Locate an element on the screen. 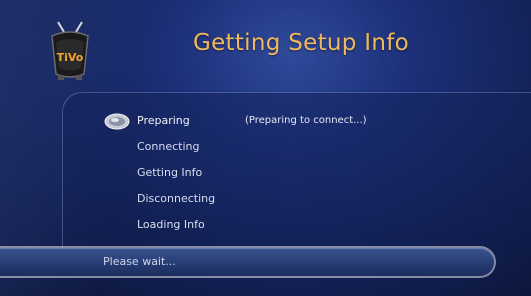  step-preparing: Preparing is located at coordinates (163, 120).